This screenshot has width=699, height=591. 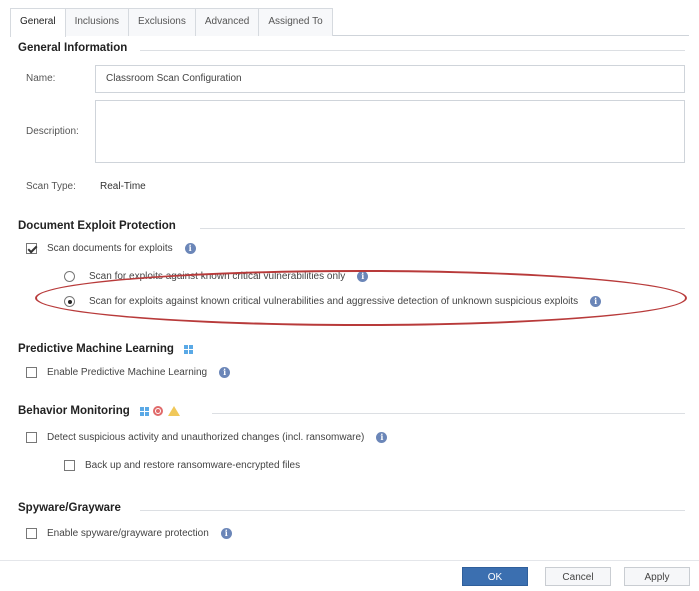 I want to click on scan-documents-row: Scan documents for exploits i, so click(x=111, y=248).